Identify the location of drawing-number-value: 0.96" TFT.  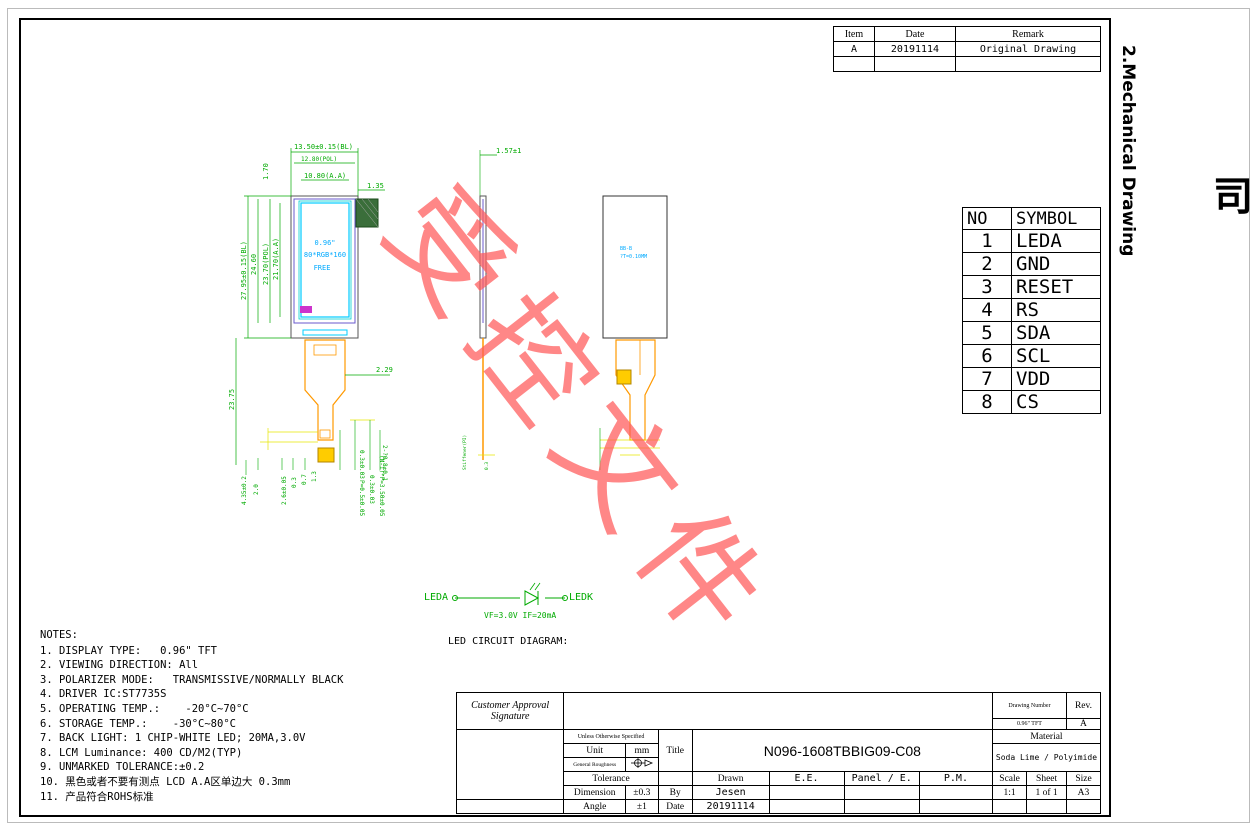
(1029, 724).